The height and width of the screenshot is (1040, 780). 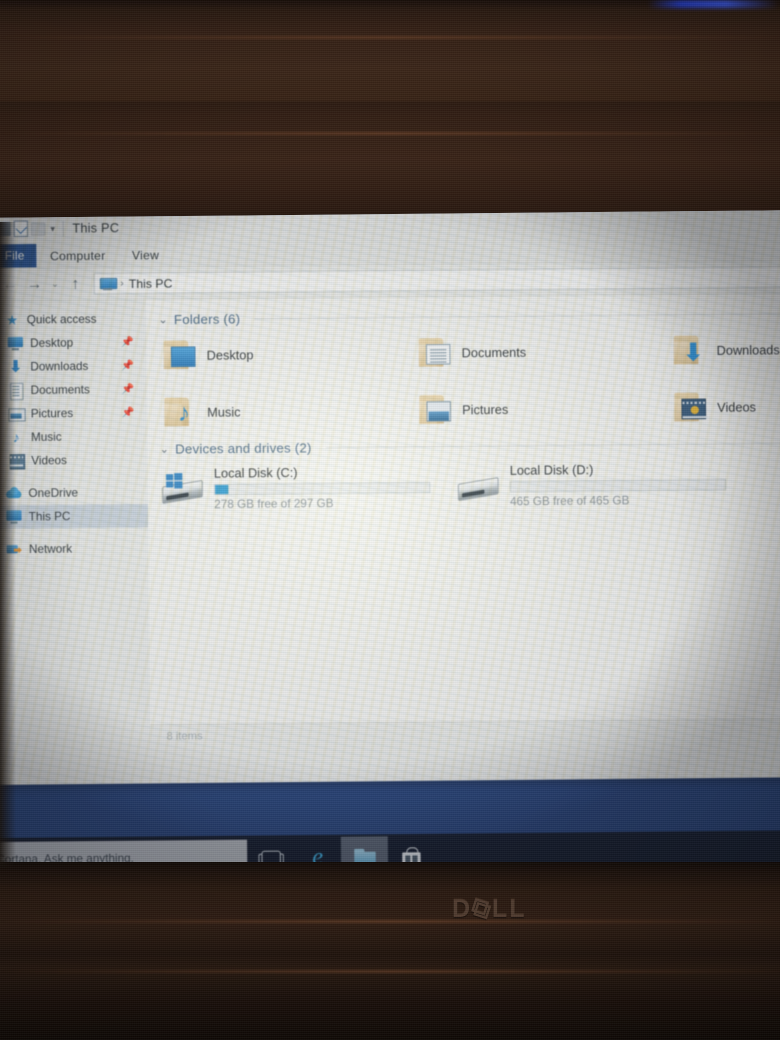 I want to click on save-icon, so click(x=5, y=229).